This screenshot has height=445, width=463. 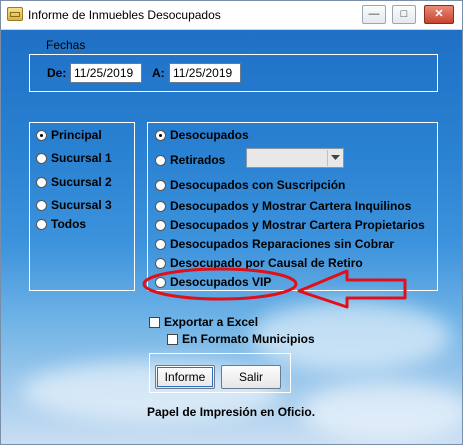 I want to click on radio-label: Principal, so click(x=76, y=135).